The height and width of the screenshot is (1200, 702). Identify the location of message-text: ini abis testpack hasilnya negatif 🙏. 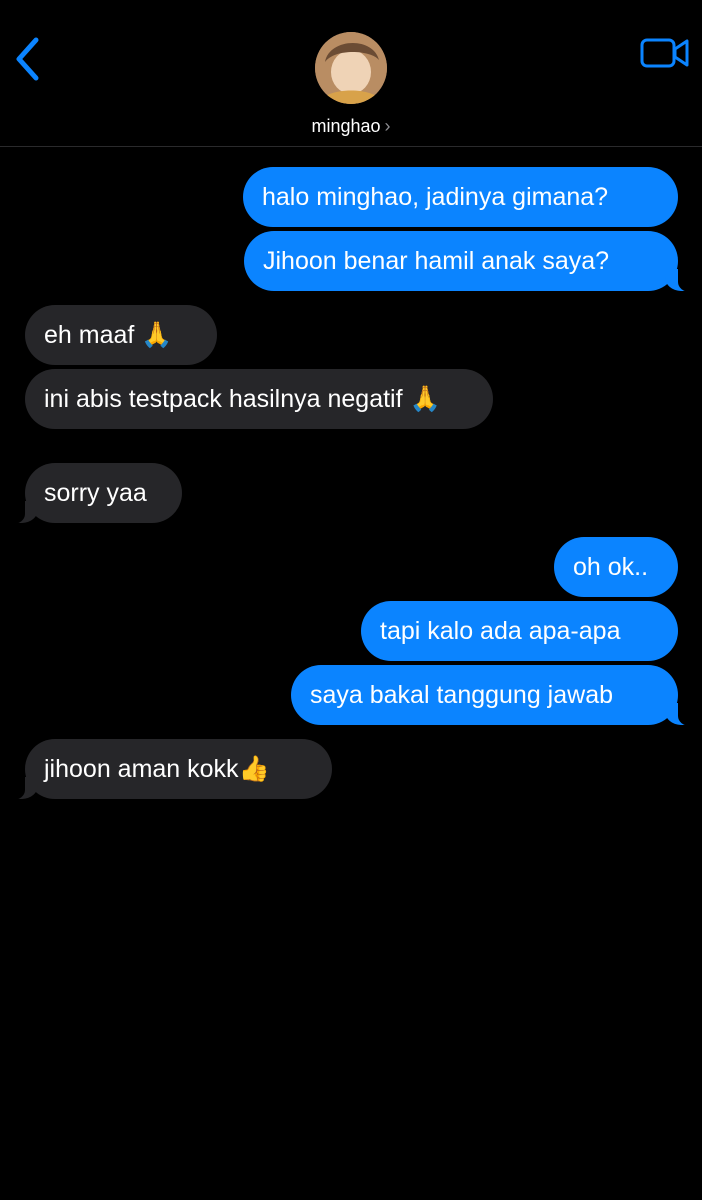
(242, 399).